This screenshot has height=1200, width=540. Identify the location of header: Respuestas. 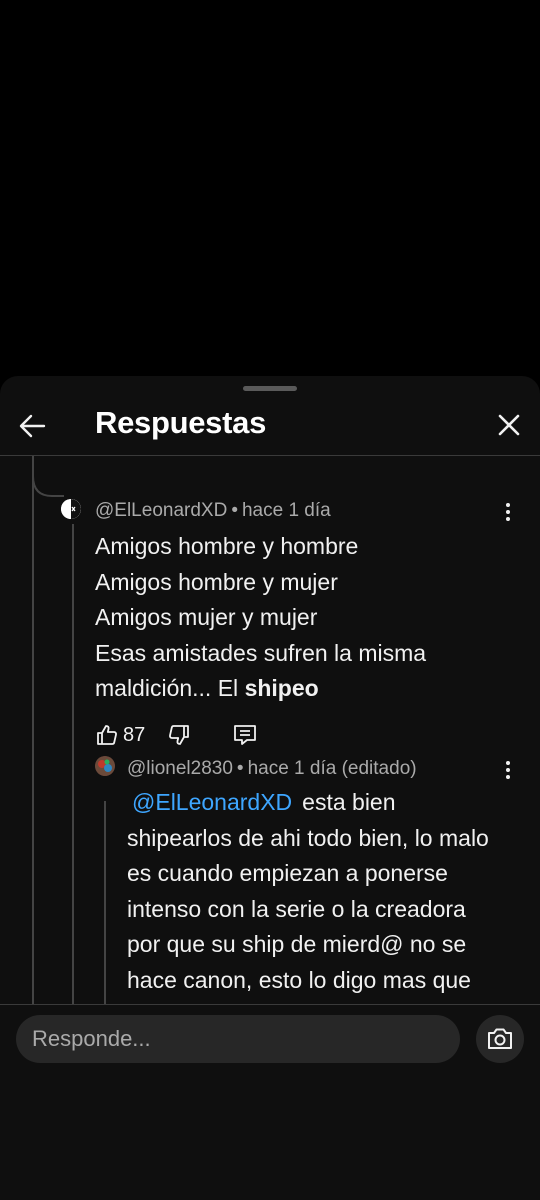
(270, 428).